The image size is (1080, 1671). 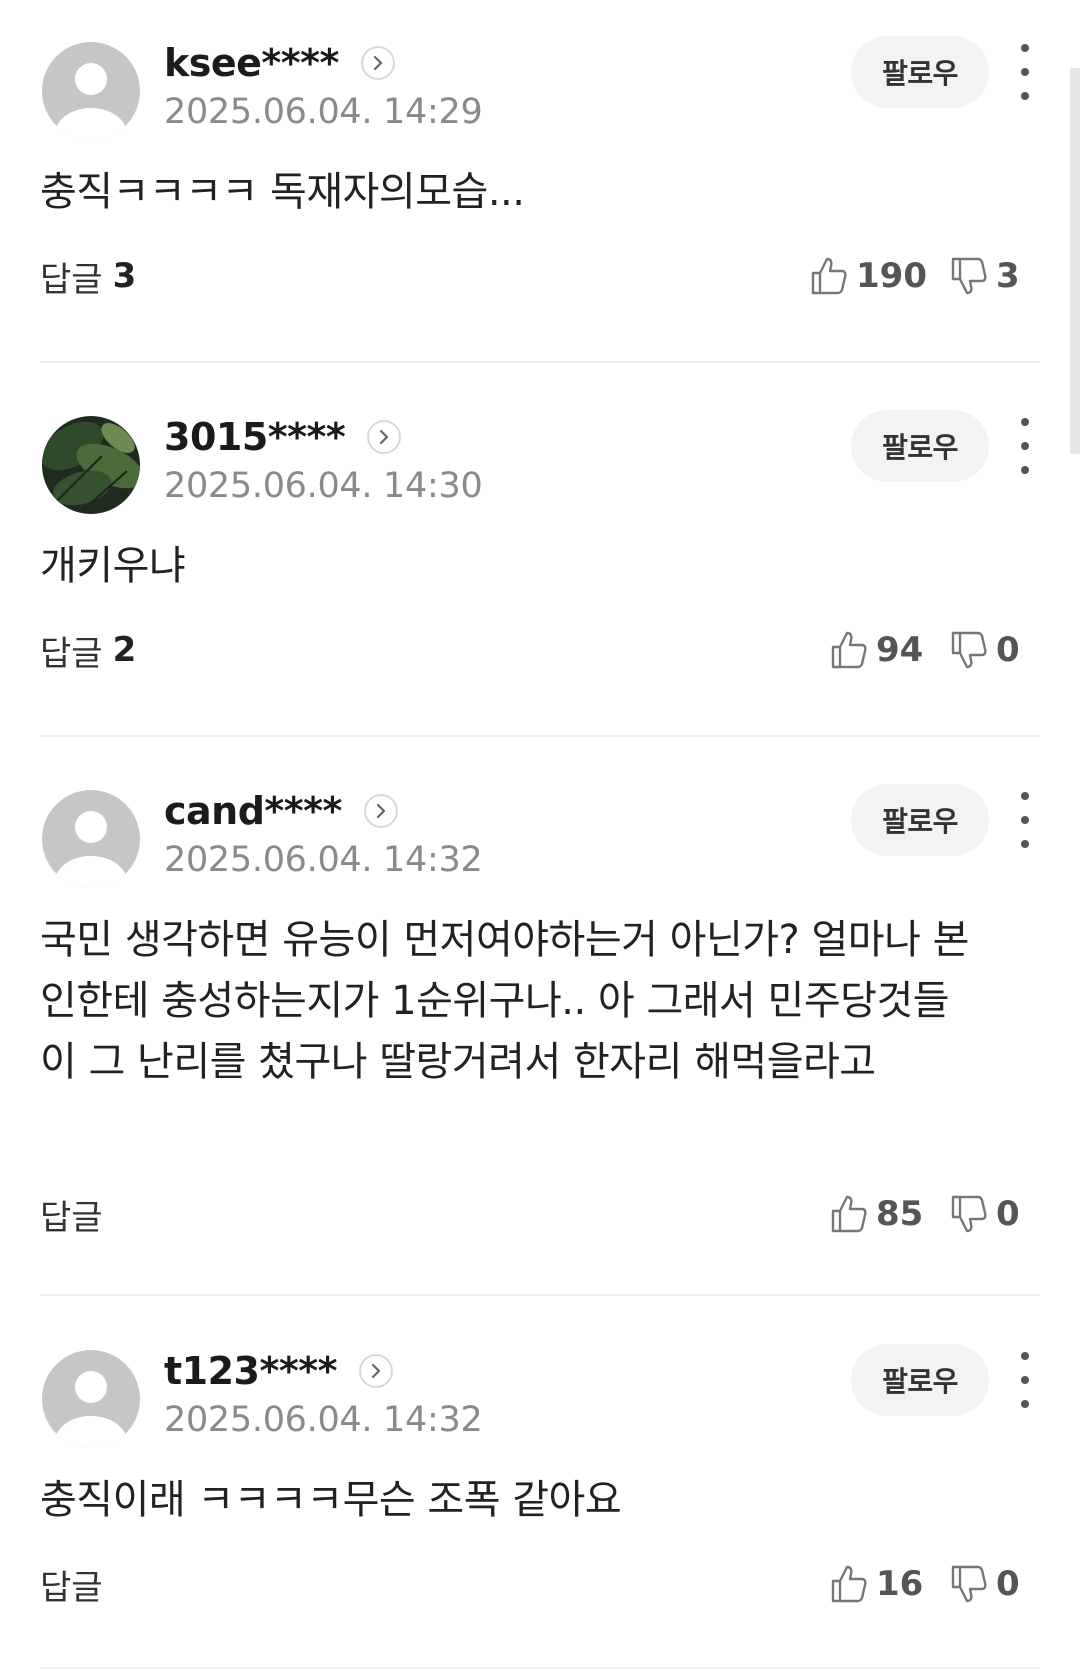 What do you see at coordinates (900, 1214) in the screenshot?
I see `like-count: 85` at bounding box center [900, 1214].